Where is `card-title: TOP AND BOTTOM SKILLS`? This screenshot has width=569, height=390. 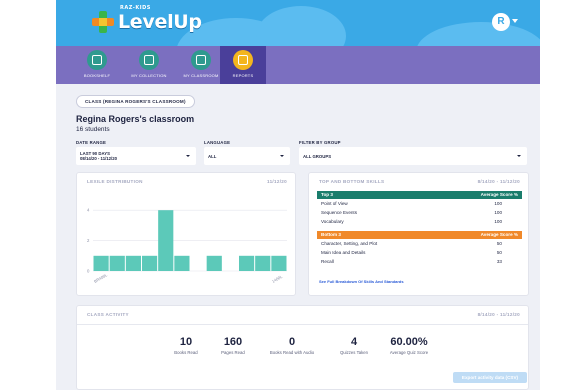 card-title: TOP AND BOTTOM SKILLS is located at coordinates (352, 181).